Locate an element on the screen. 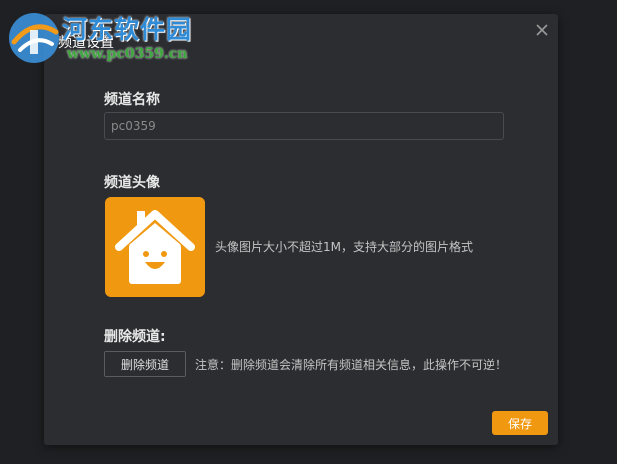  watermark: 河东软件园 www.pc0359.cn is located at coordinates (105, 36).